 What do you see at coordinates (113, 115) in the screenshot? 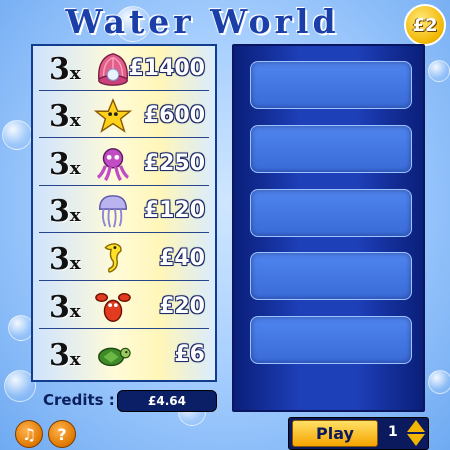
I see `starfish-icon` at bounding box center [113, 115].